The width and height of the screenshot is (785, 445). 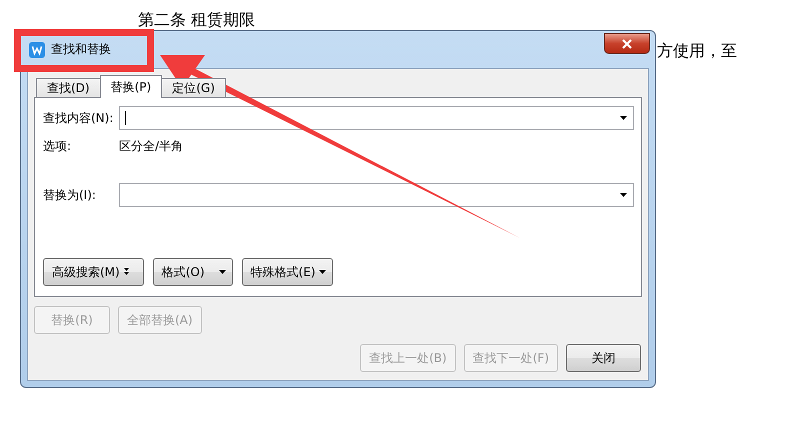 What do you see at coordinates (376, 195) in the screenshot?
I see `replace-field` at bounding box center [376, 195].